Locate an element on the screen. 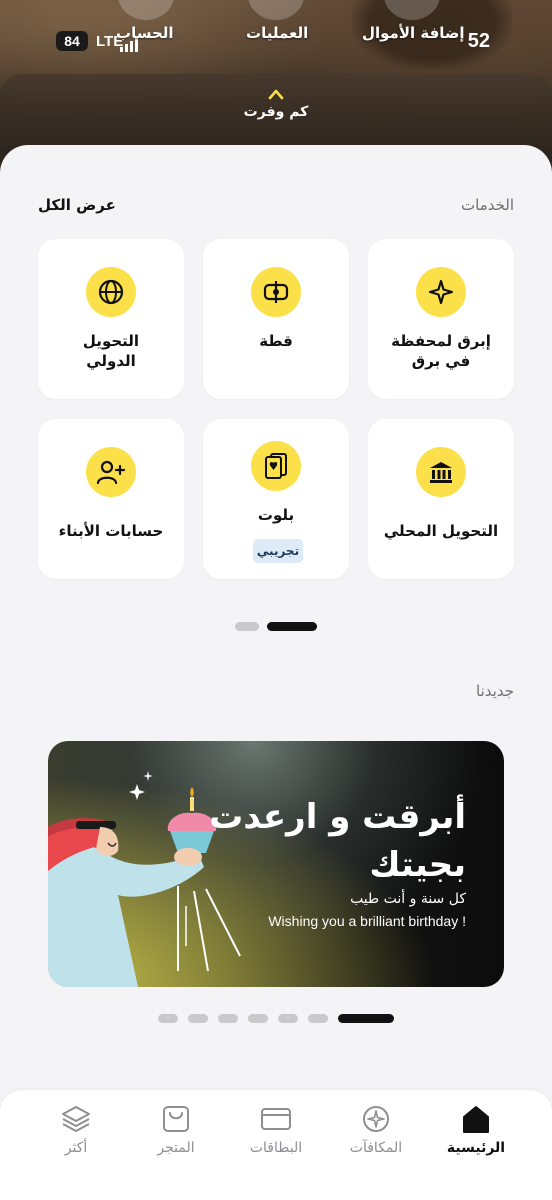 This screenshot has height=1200, width=552. banner-pager-dot-active is located at coordinates (366, 1018).